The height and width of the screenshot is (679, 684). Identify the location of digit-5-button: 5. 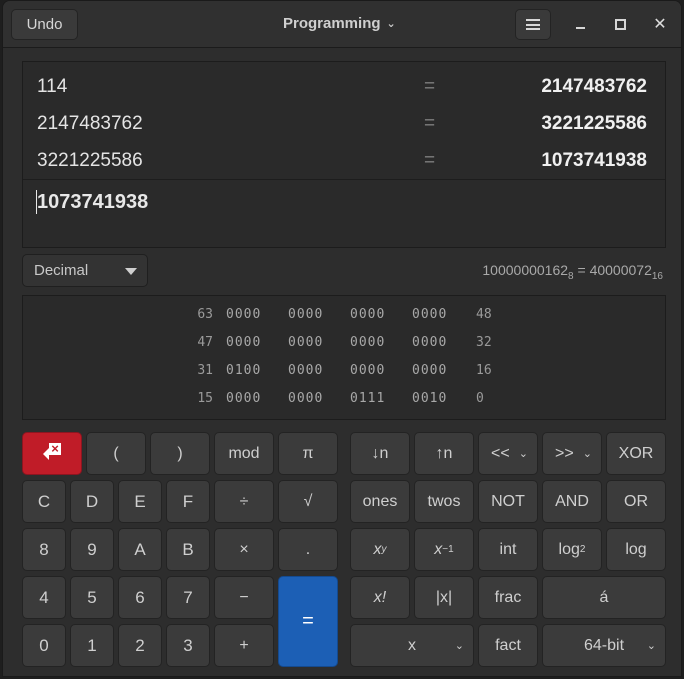
(92, 597).